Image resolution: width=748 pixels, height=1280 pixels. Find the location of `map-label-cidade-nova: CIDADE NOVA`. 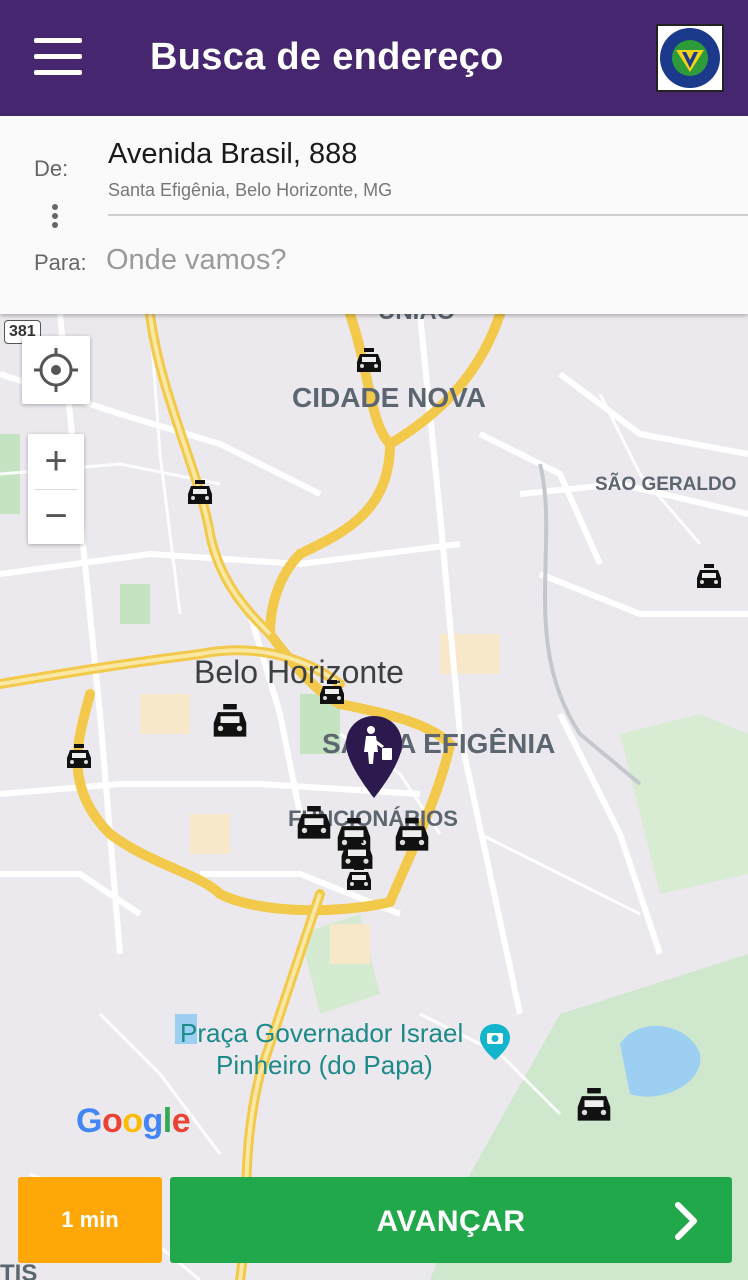

map-label-cidade-nova: CIDADE NOVA is located at coordinates (389, 397).